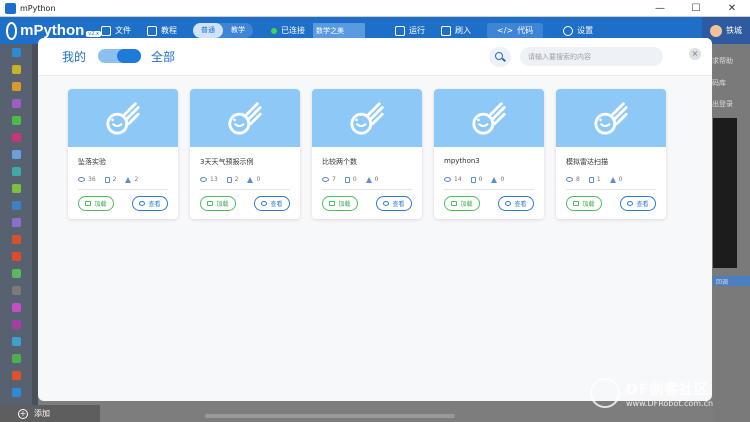 The image size is (750, 422). What do you see at coordinates (53, 30) in the screenshot?
I see `logo: mPython v2.x` at bounding box center [53, 30].